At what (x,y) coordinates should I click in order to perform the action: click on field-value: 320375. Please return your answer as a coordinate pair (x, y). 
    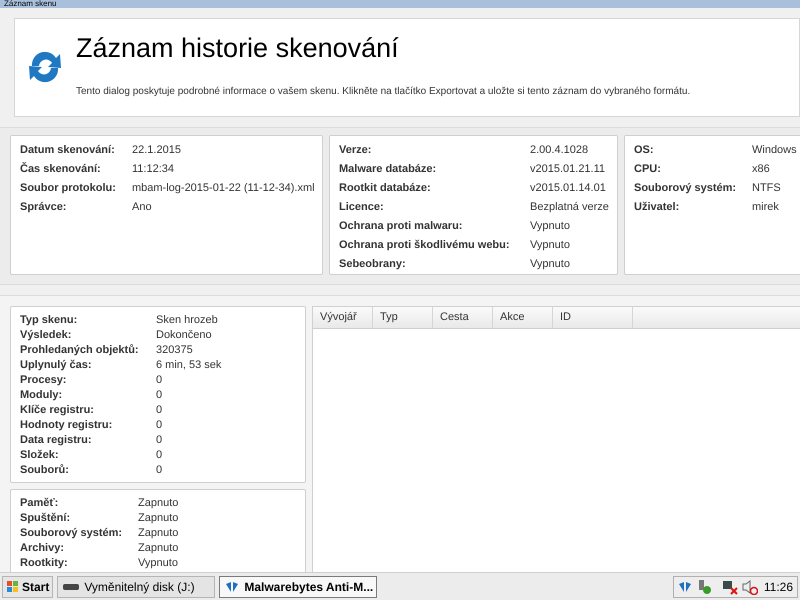
    Looking at the image, I should click on (174, 350).